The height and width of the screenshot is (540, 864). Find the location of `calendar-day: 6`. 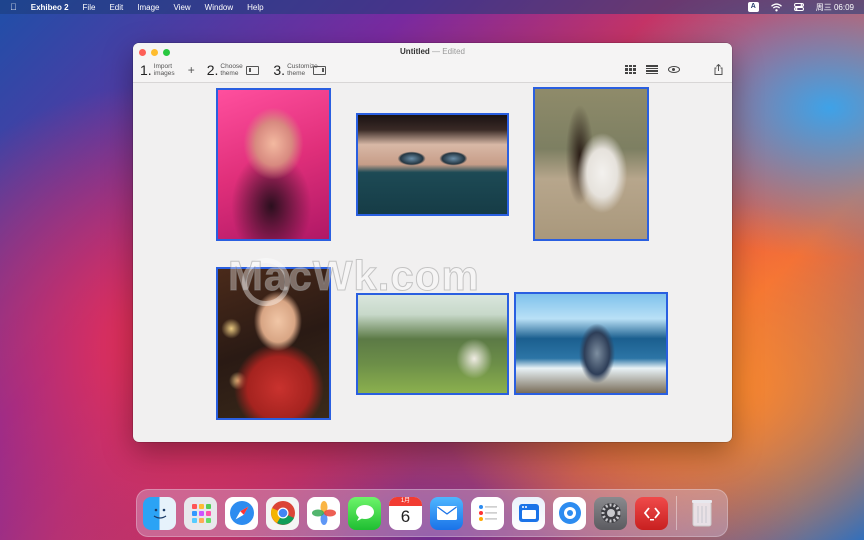

calendar-day: 6 is located at coordinates (405, 516).